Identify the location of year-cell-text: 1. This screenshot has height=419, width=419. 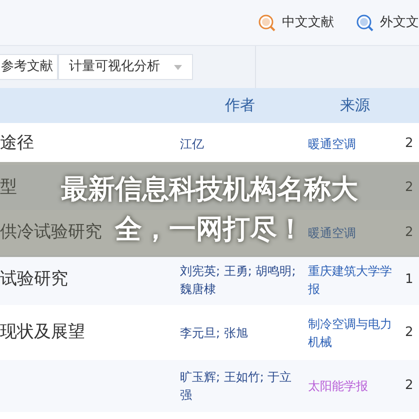
(409, 280).